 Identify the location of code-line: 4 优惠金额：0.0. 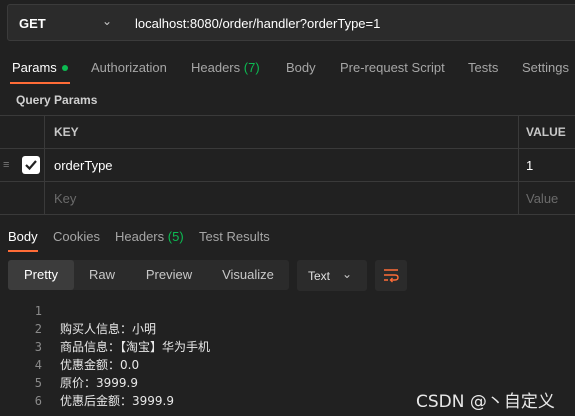
(287, 365).